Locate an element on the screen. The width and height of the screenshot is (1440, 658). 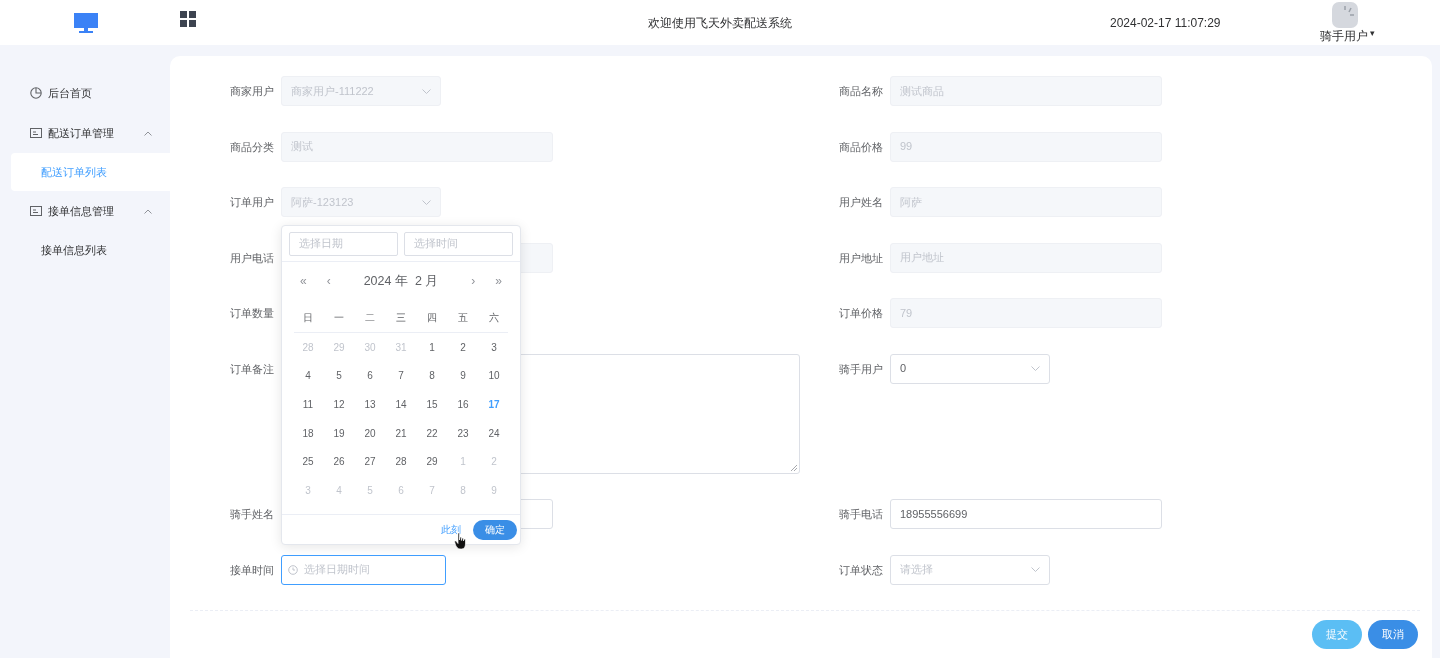
caret-icon: ▾ is located at coordinates (1372, 36).